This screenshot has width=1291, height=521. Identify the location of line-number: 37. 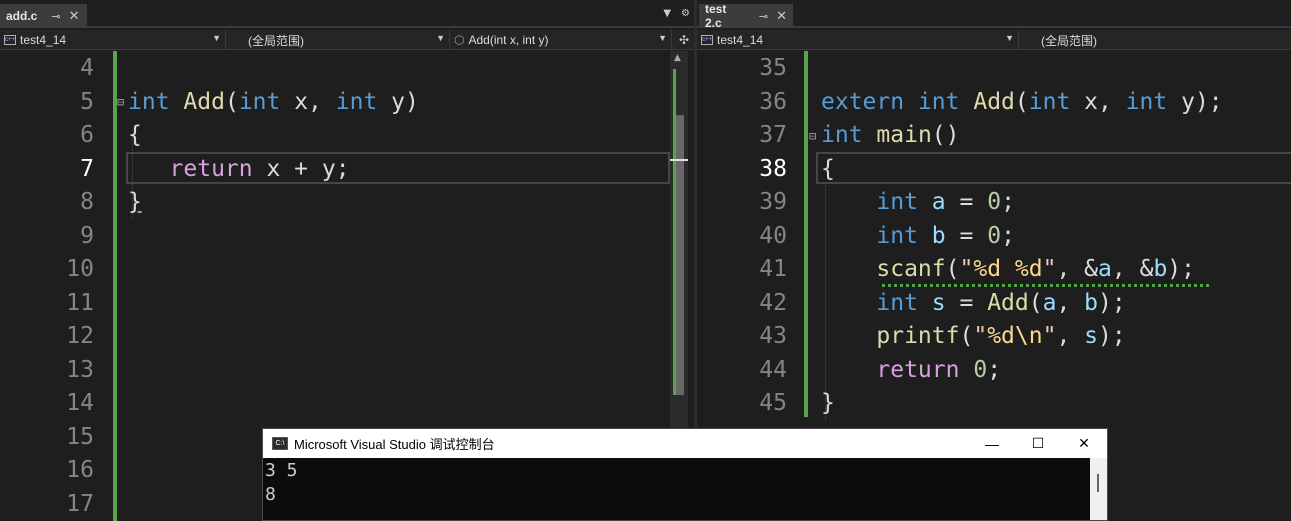
(773, 135).